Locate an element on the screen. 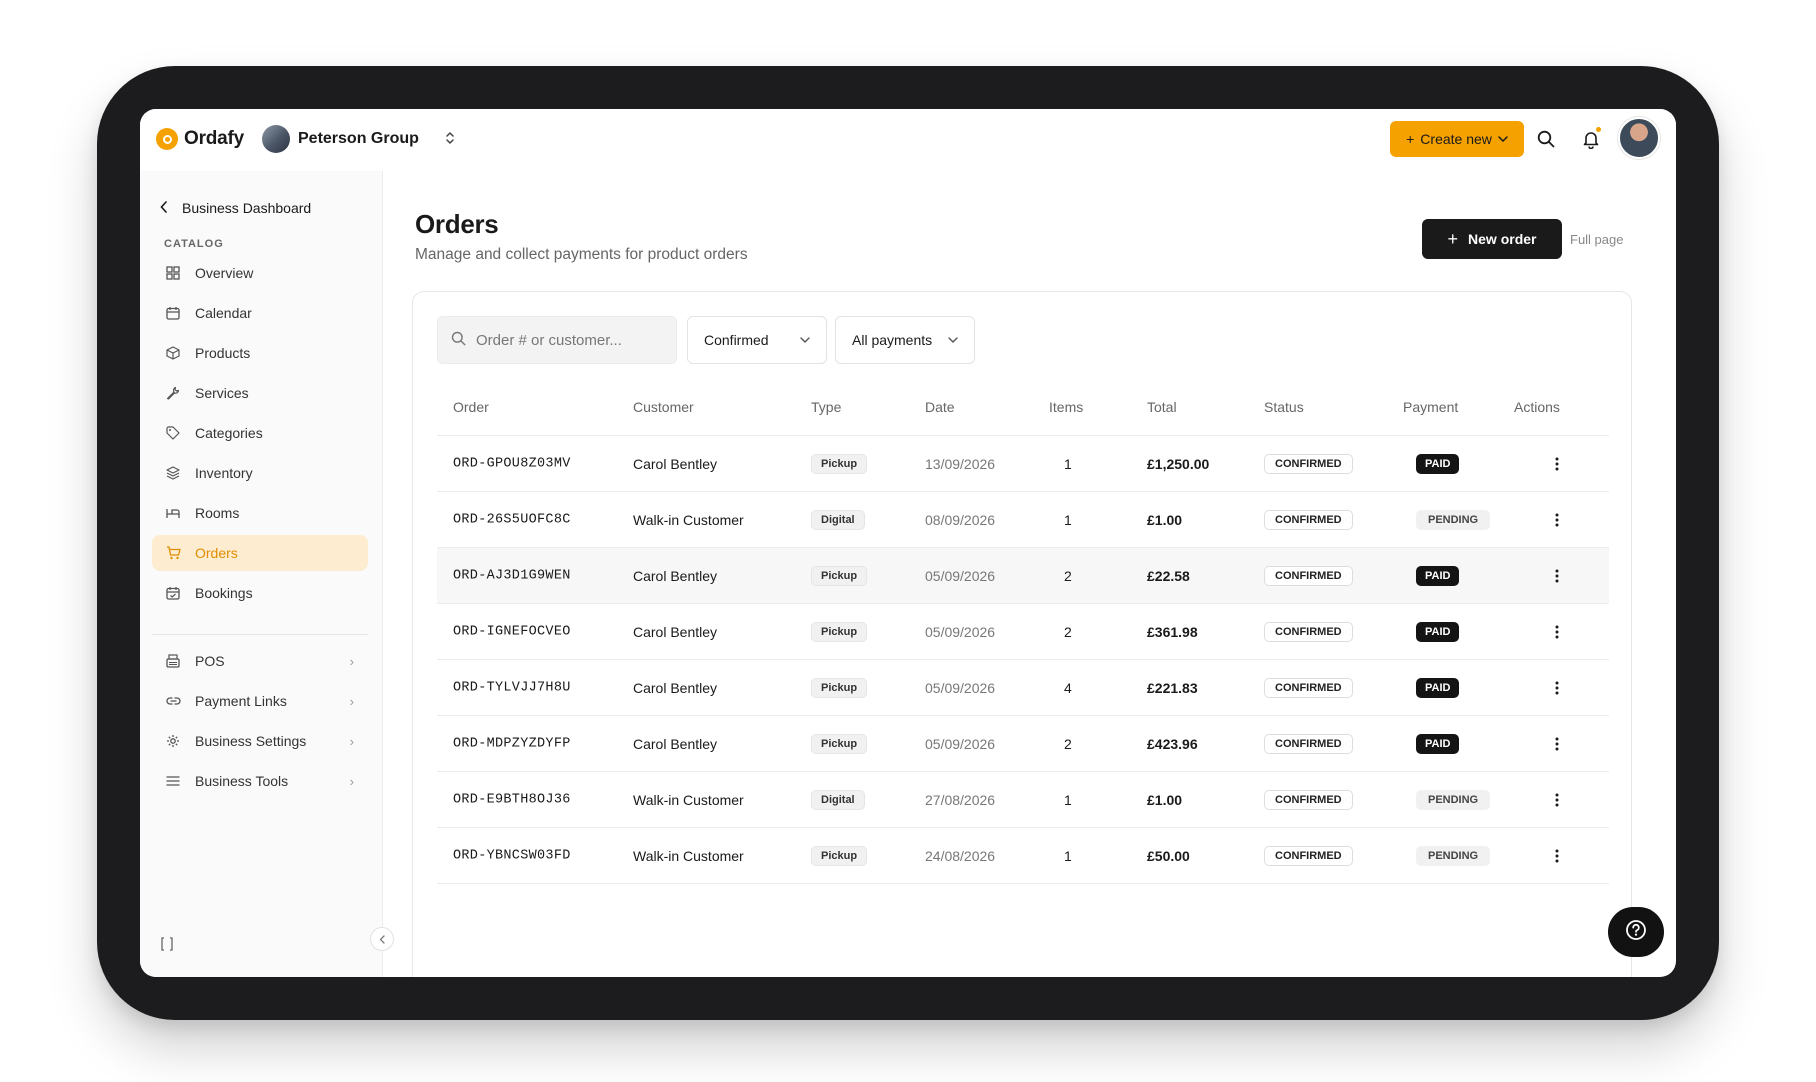 This screenshot has width=1816, height=1082. order-id: ORD-TYLVJJ7H8U is located at coordinates (512, 687).